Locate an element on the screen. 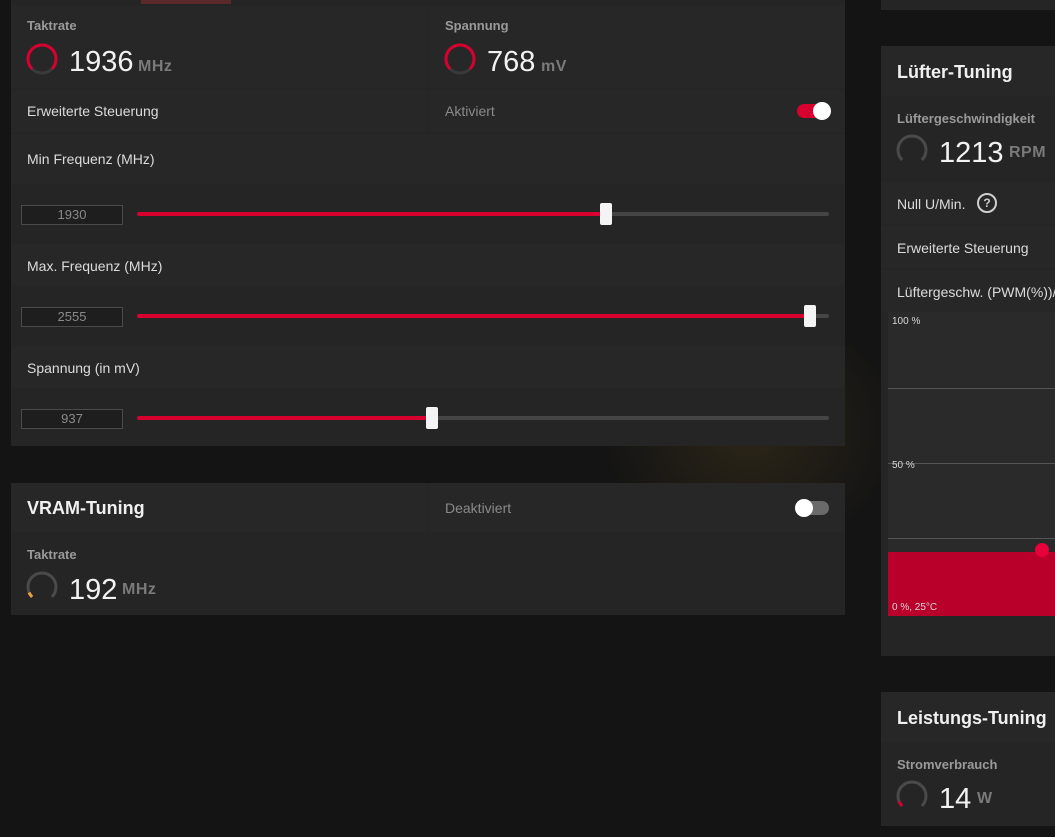 This screenshot has height=837, width=1055. chart-curve-point is located at coordinates (1042, 550).